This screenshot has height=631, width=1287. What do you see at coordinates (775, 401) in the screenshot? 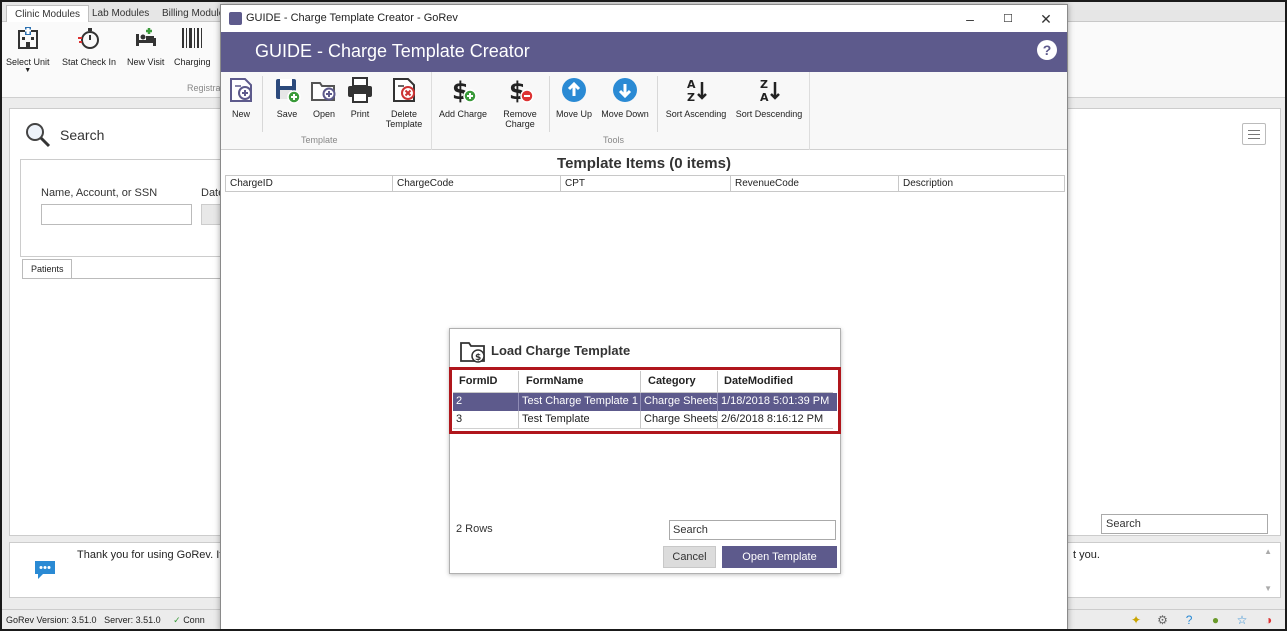
I see `cell-datemodified: 1/18/2018 5:01:39 PM` at bounding box center [775, 401].